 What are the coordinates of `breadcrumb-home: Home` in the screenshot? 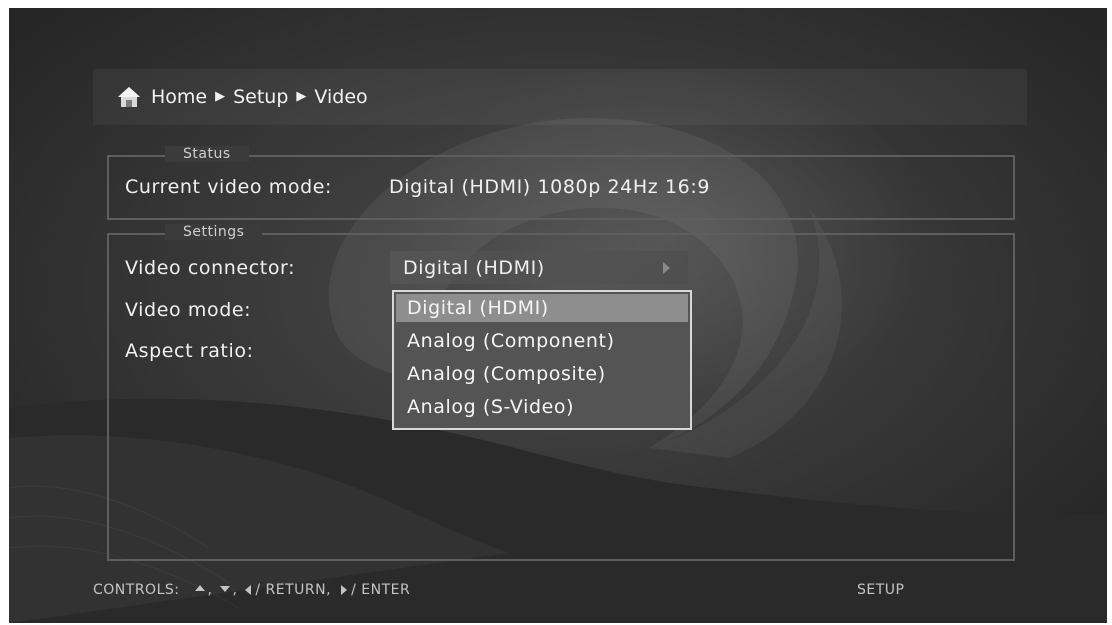 It's located at (179, 97).